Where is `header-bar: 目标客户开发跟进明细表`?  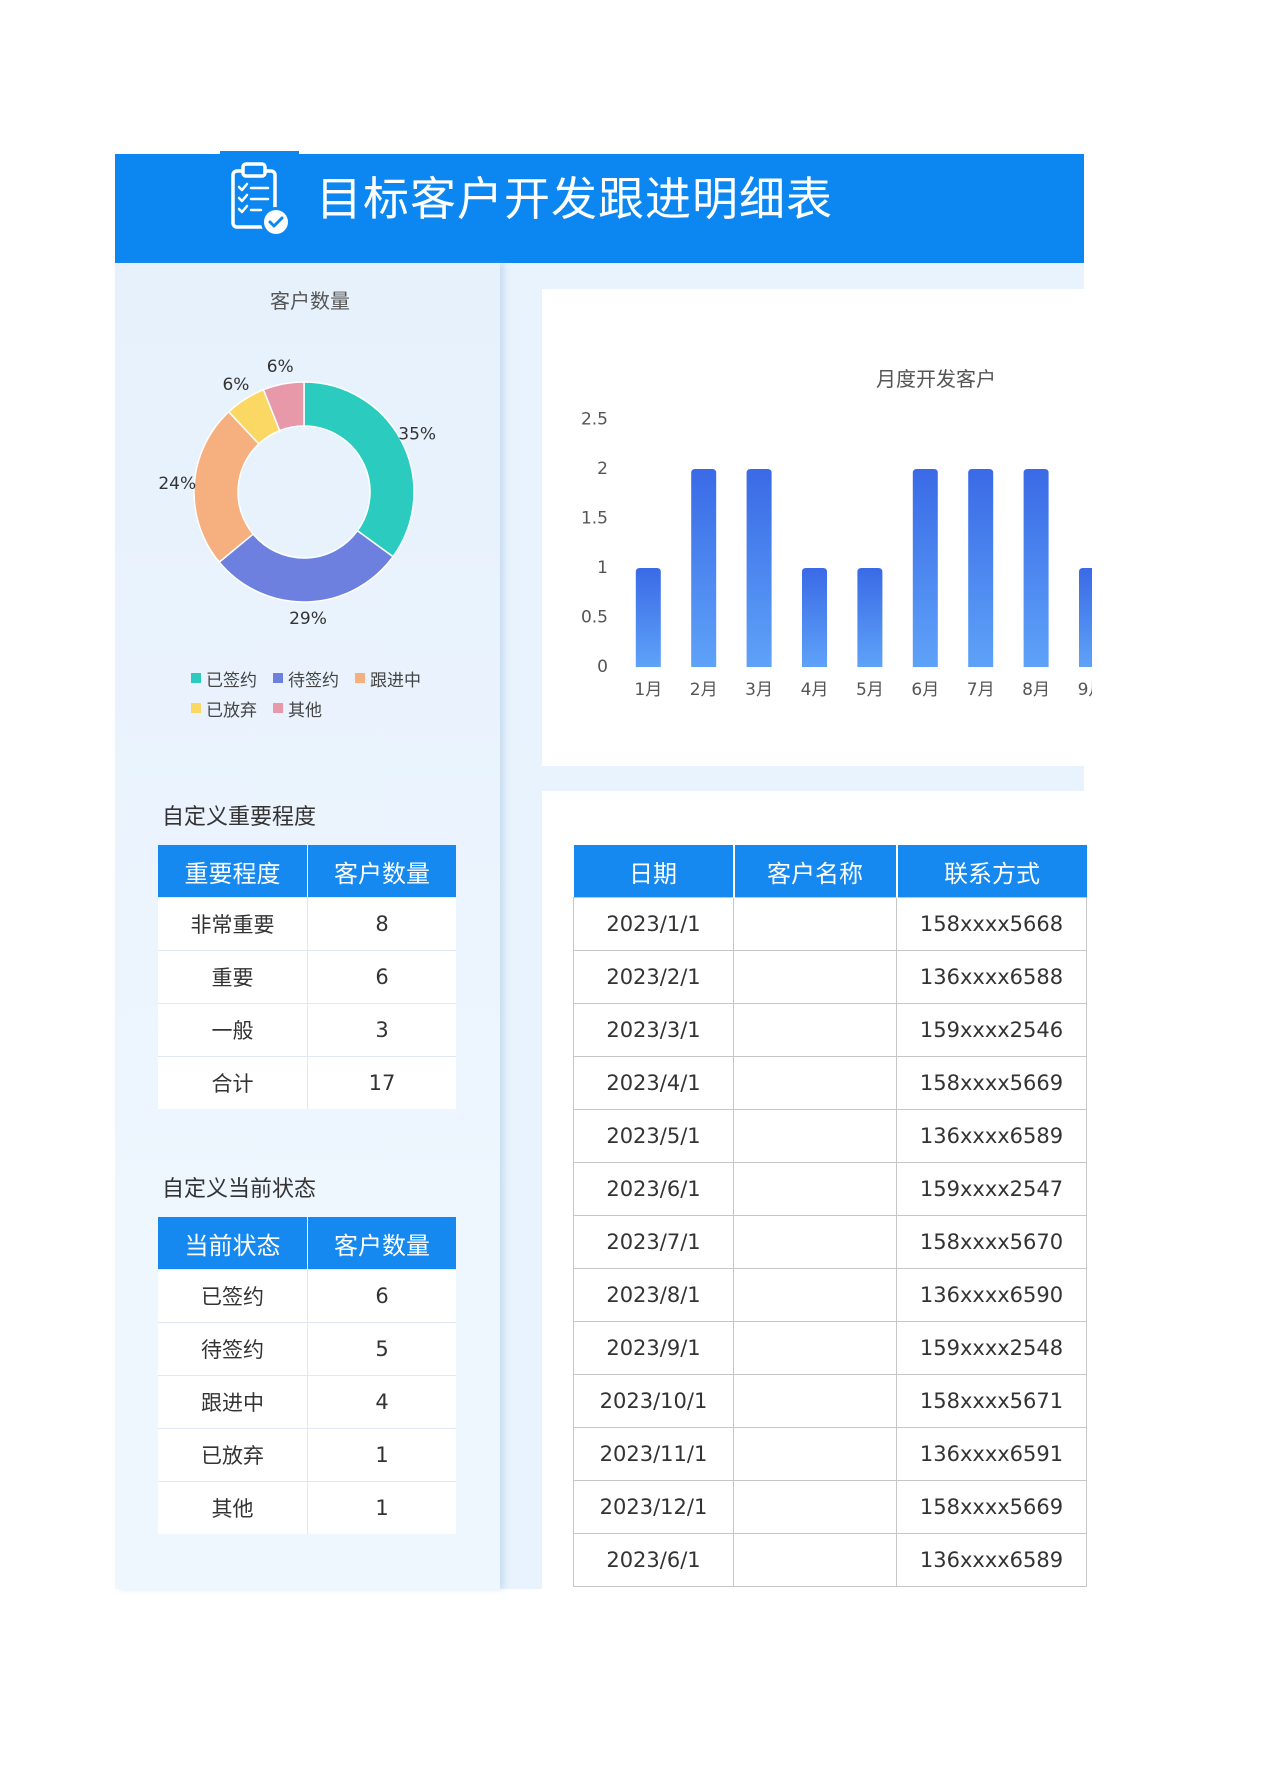
header-bar: 目标客户开发跟进明细表 is located at coordinates (599, 208).